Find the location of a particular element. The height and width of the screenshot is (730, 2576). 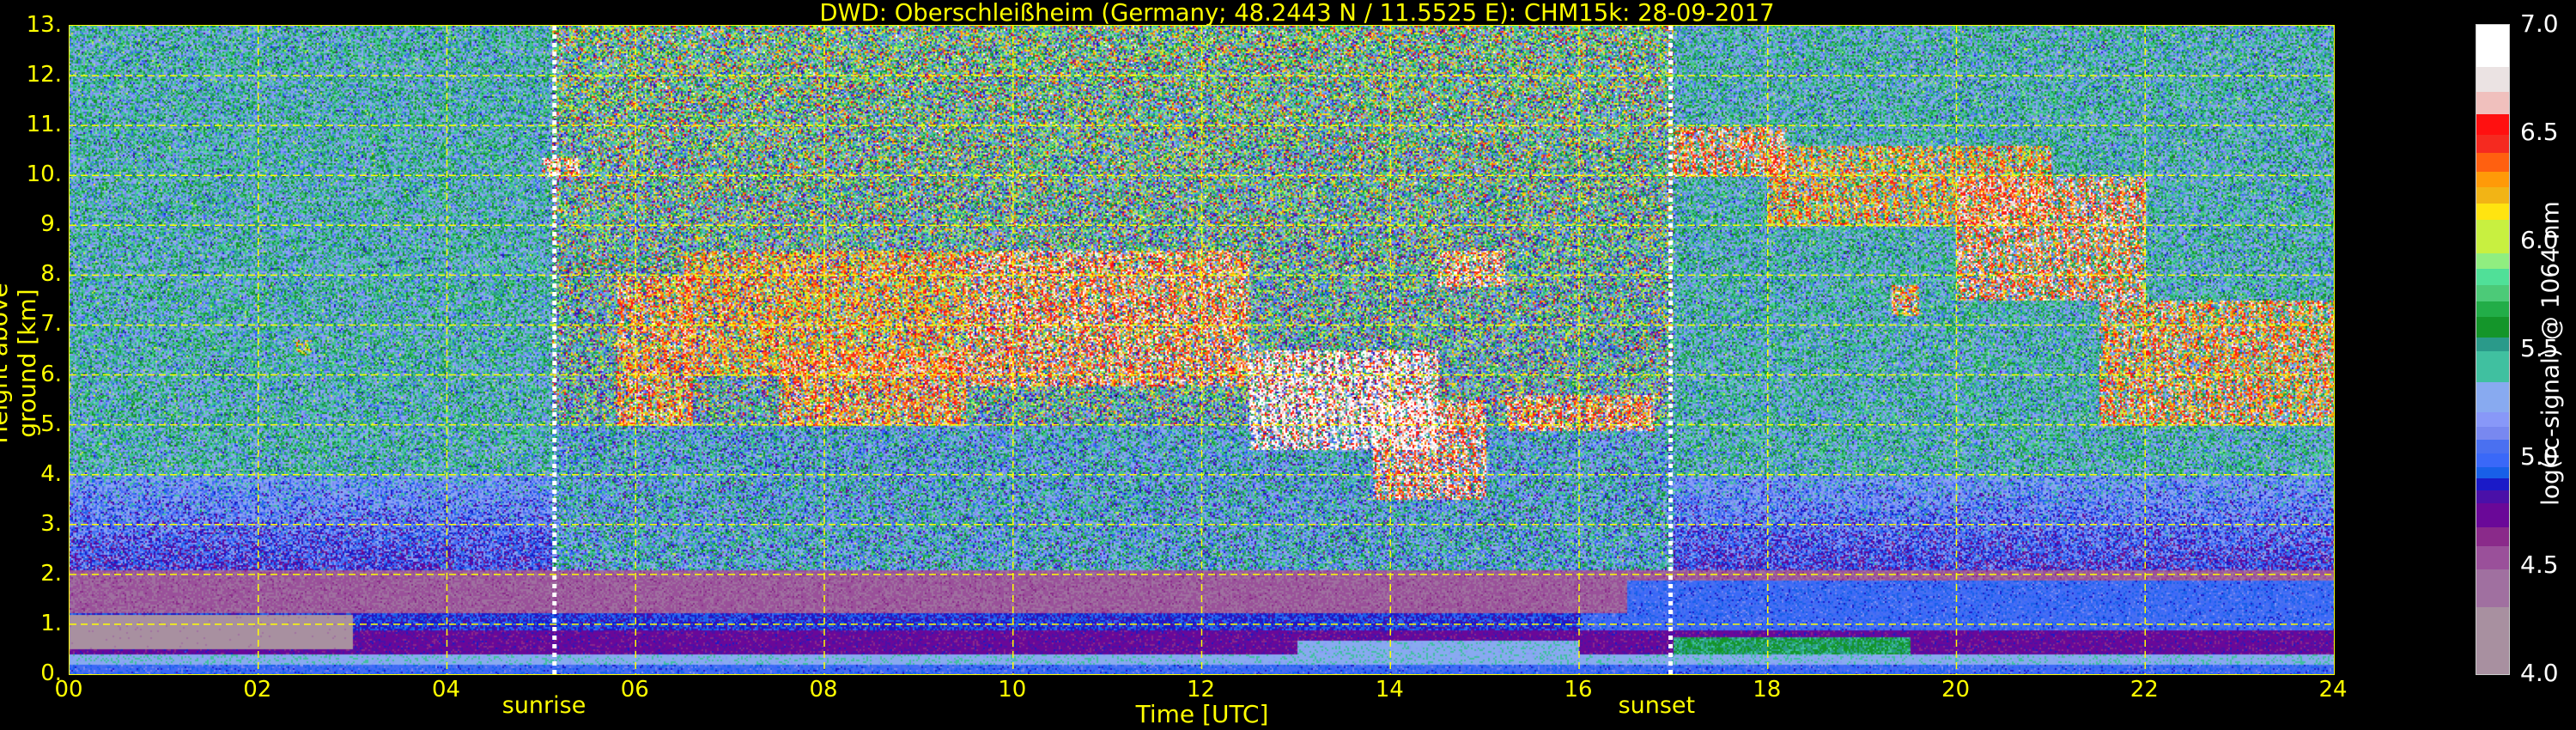

y-tick-label: 1. is located at coordinates (51, 623).